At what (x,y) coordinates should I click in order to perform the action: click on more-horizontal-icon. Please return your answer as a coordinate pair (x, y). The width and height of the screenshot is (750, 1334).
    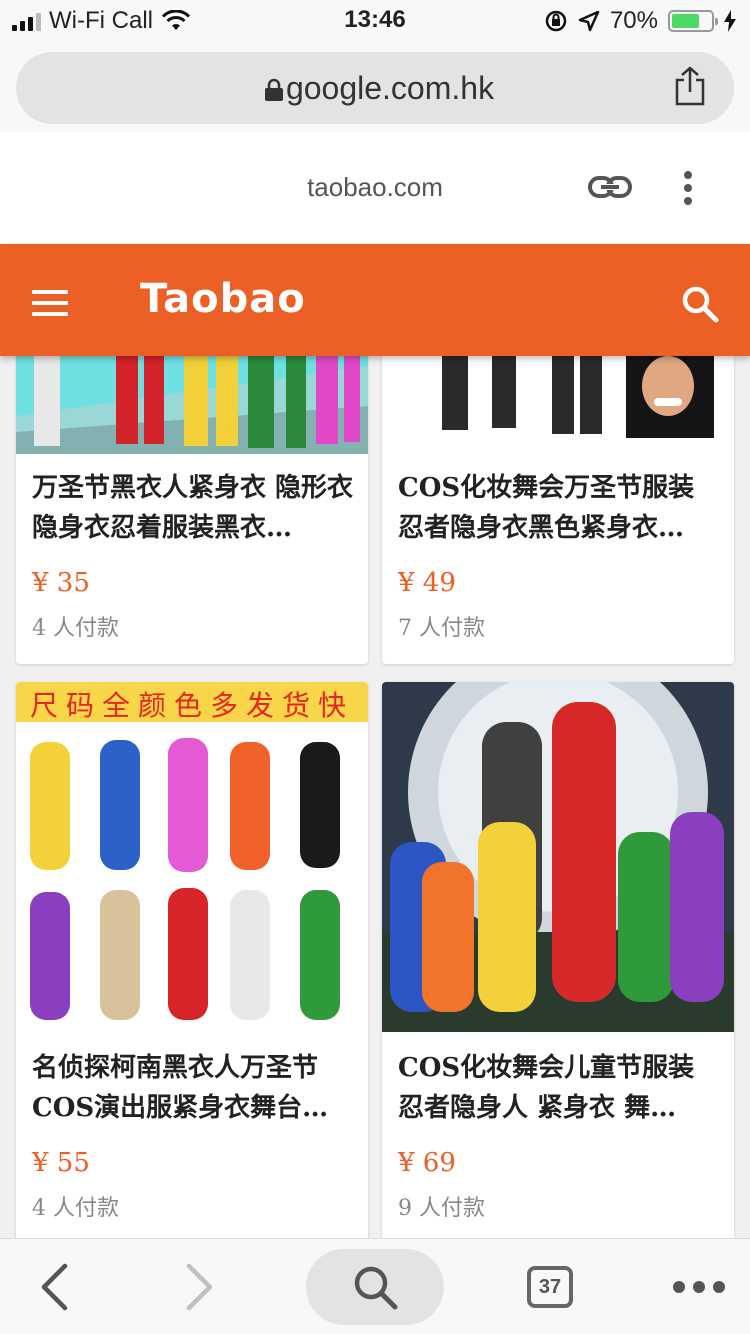
    Looking at the image, I should click on (699, 1287).